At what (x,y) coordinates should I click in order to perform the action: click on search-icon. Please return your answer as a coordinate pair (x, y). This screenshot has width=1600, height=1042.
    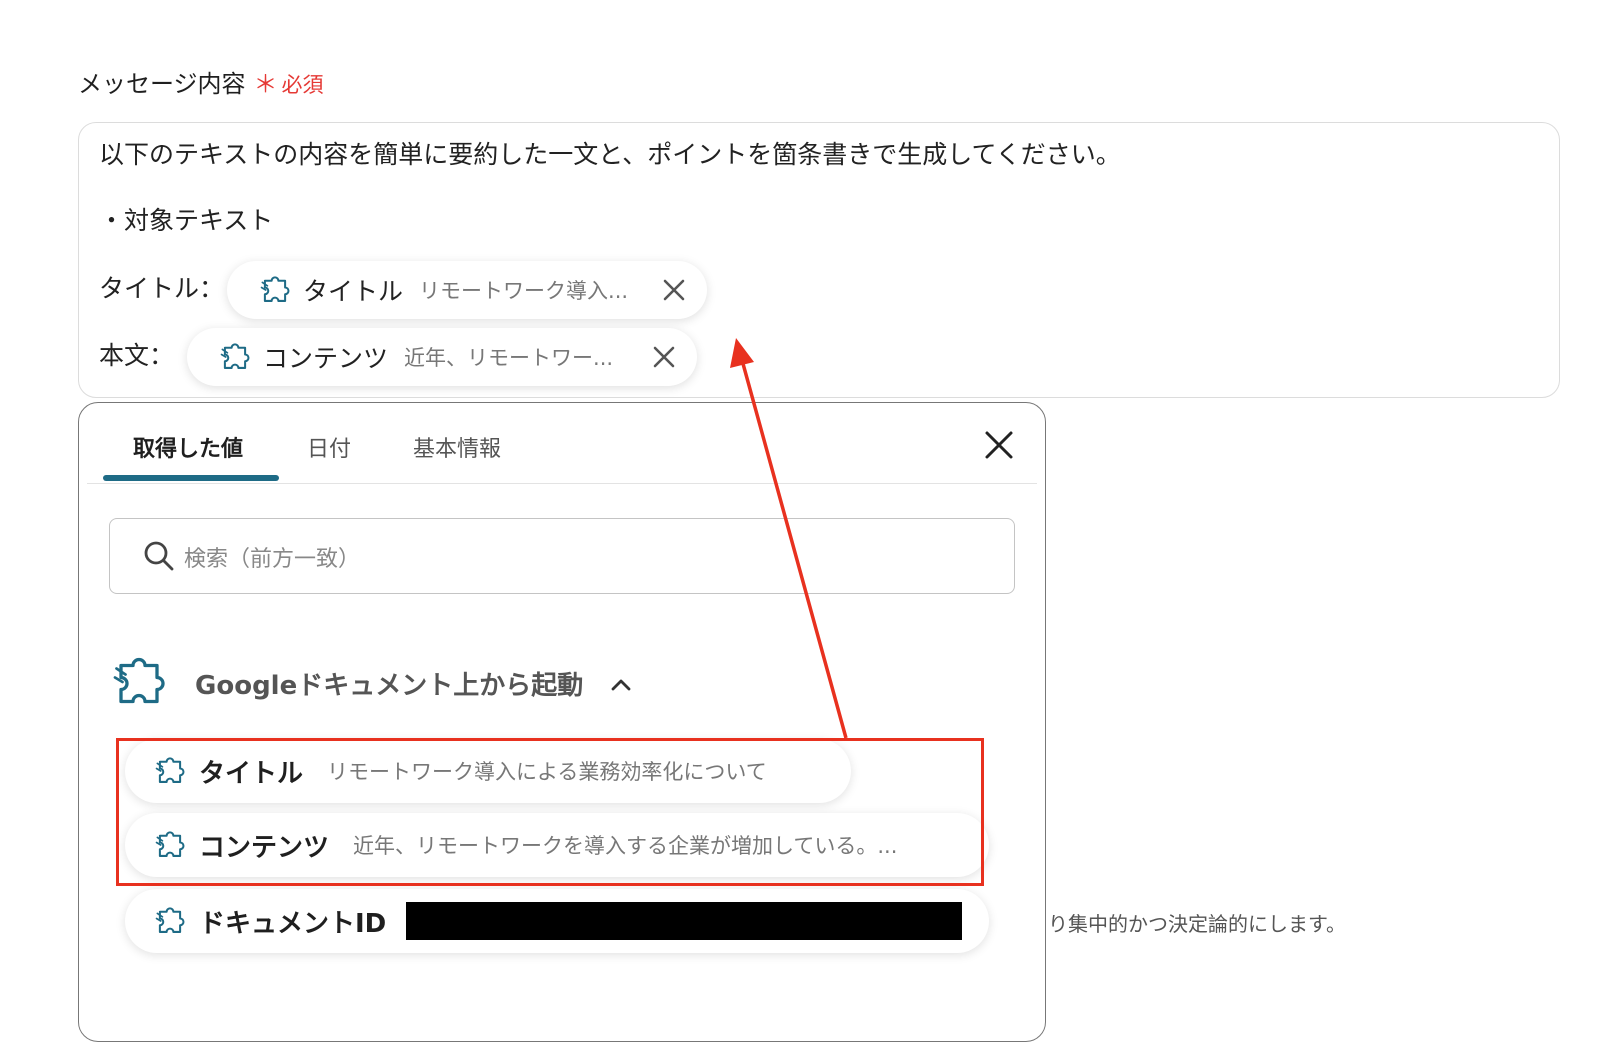
    Looking at the image, I should click on (159, 556).